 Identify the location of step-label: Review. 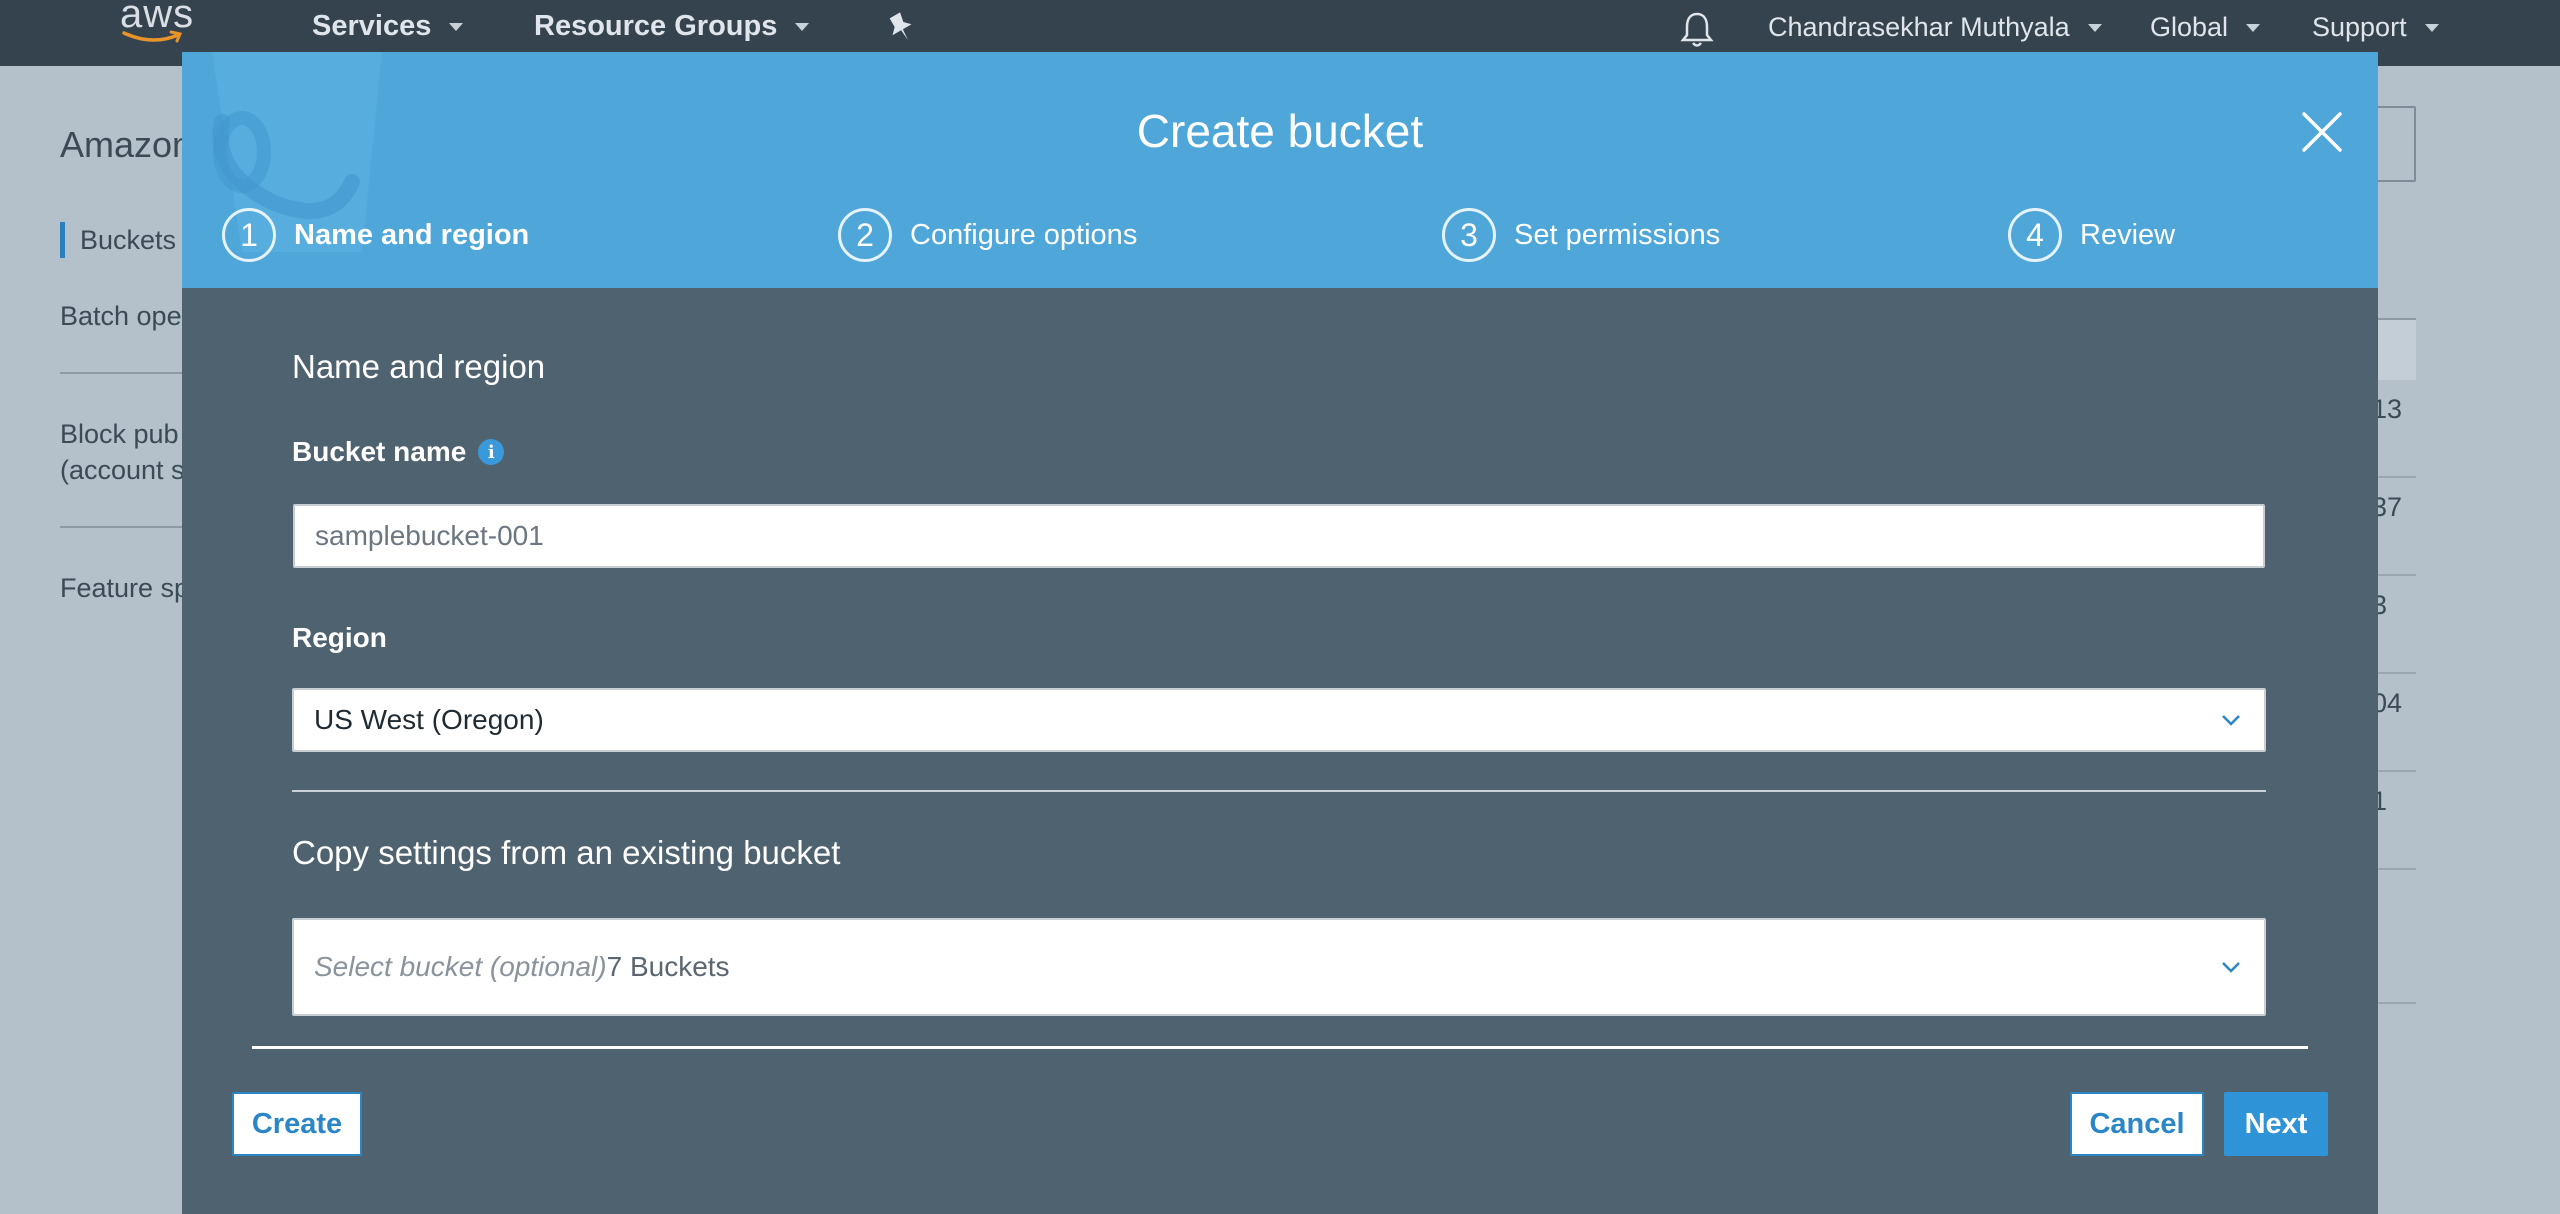
(2128, 234).